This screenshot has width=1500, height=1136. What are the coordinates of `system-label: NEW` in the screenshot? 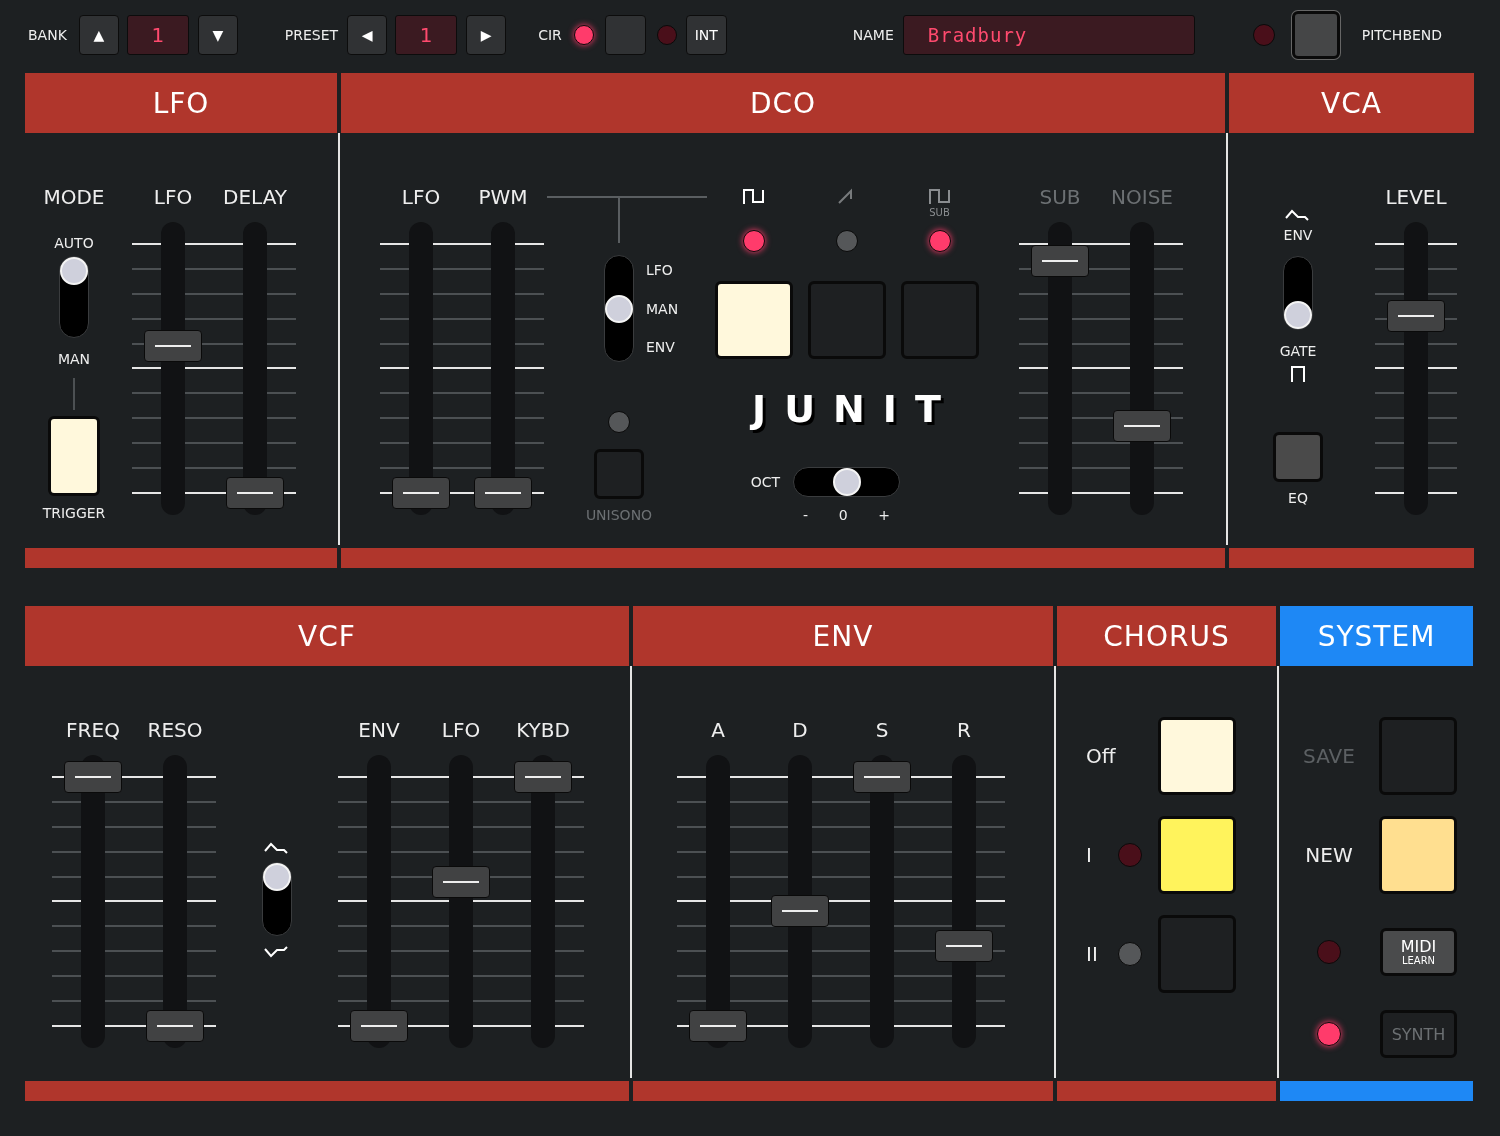 It's located at (1329, 855).